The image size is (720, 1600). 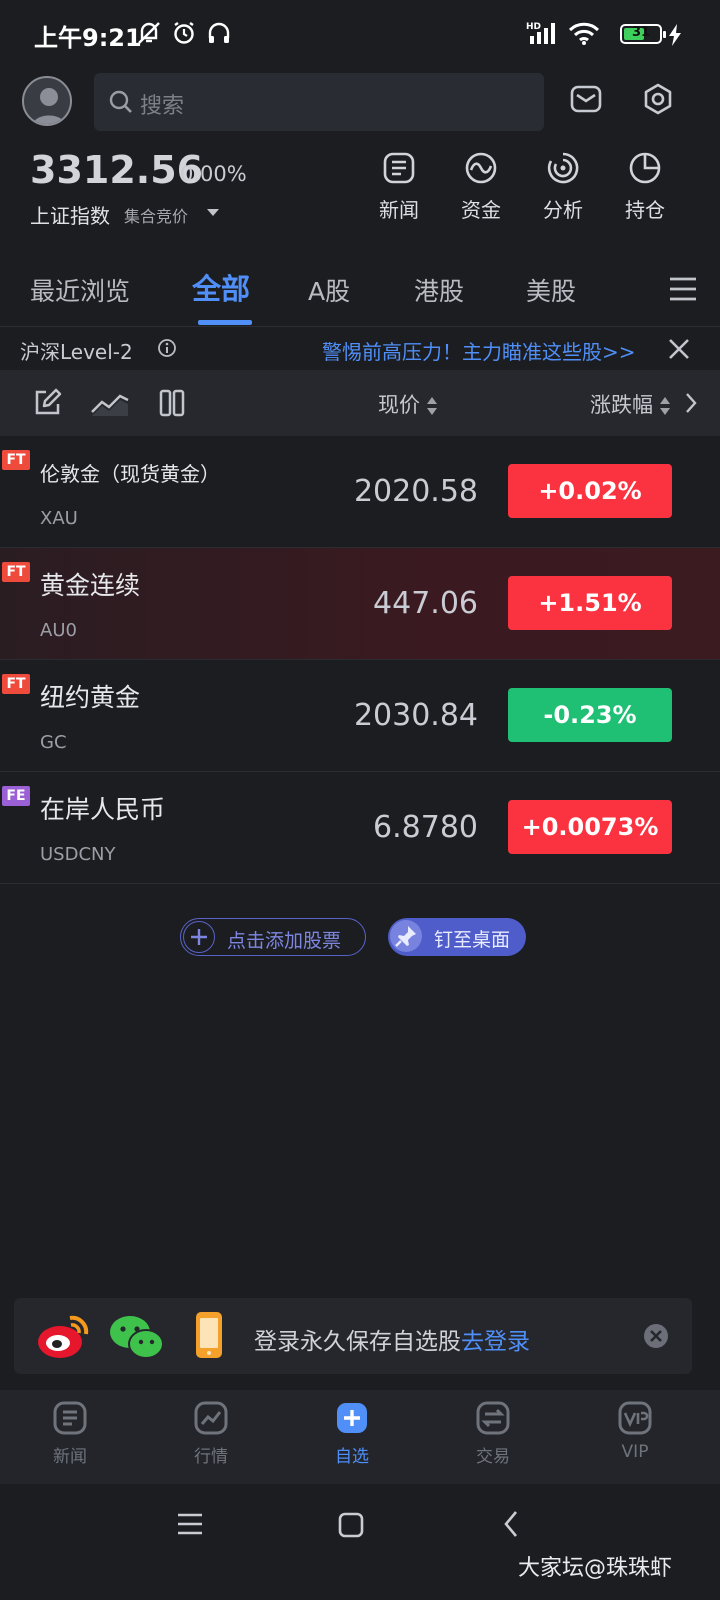 I want to click on index-value: 3312.56, so click(x=117, y=170).